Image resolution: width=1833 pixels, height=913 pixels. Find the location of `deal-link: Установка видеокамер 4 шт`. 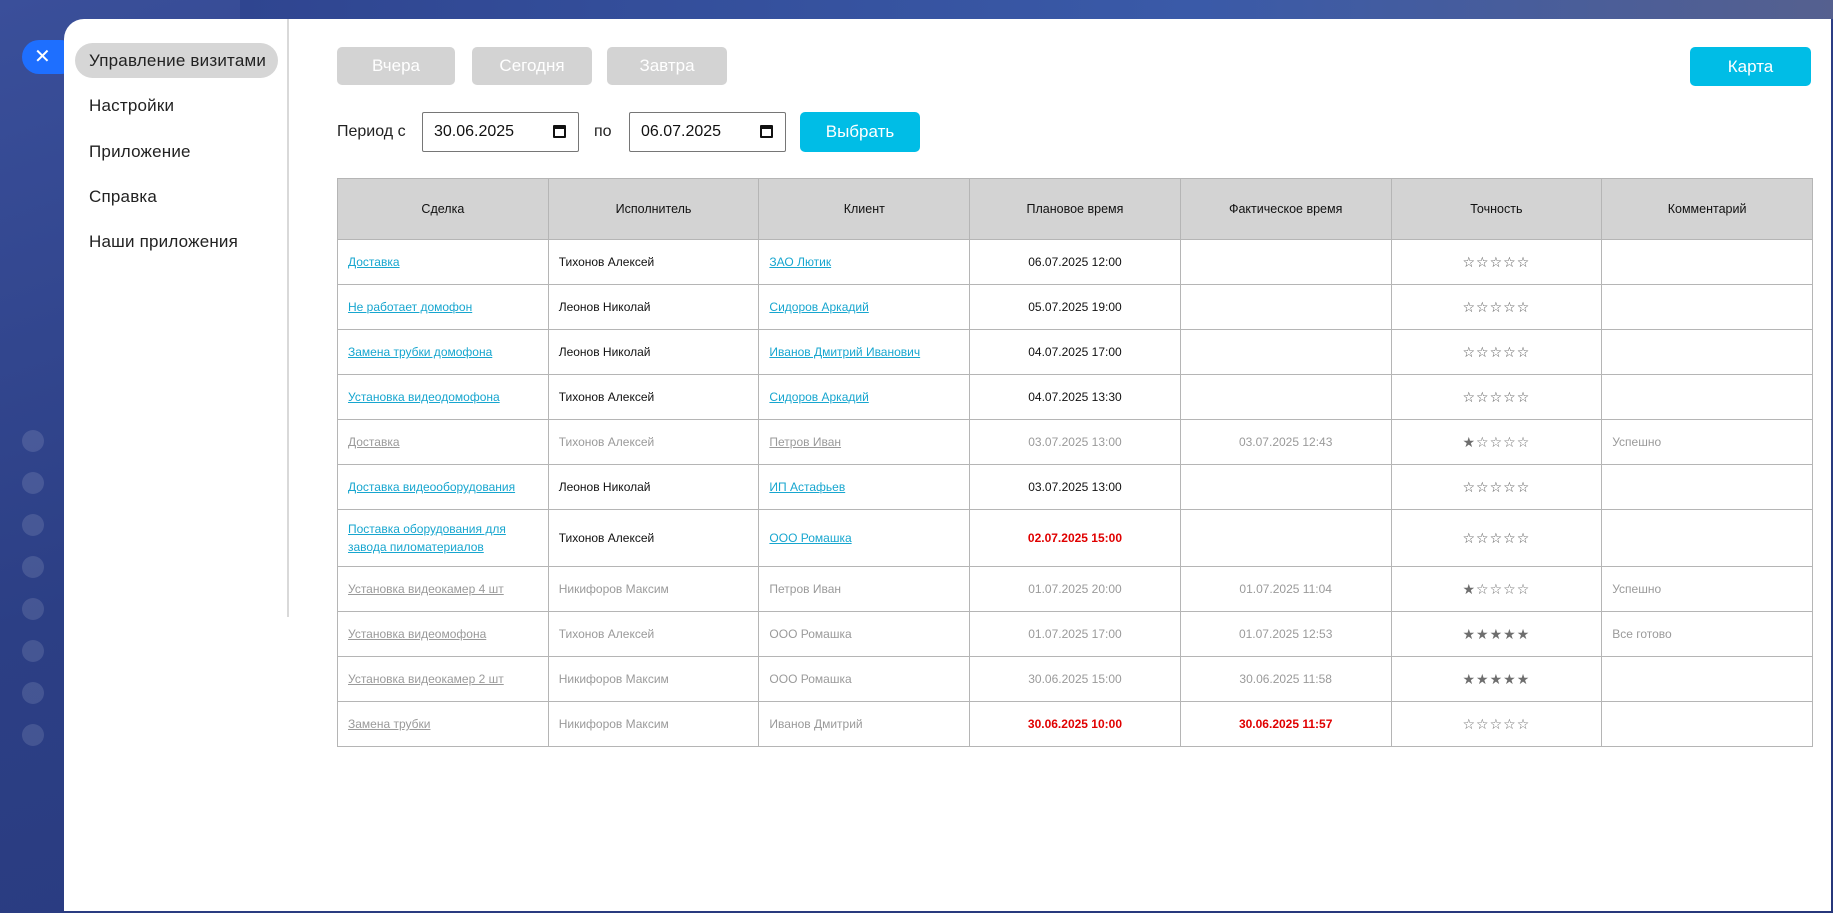

deal-link: Установка видеокамер 4 шт is located at coordinates (426, 589).